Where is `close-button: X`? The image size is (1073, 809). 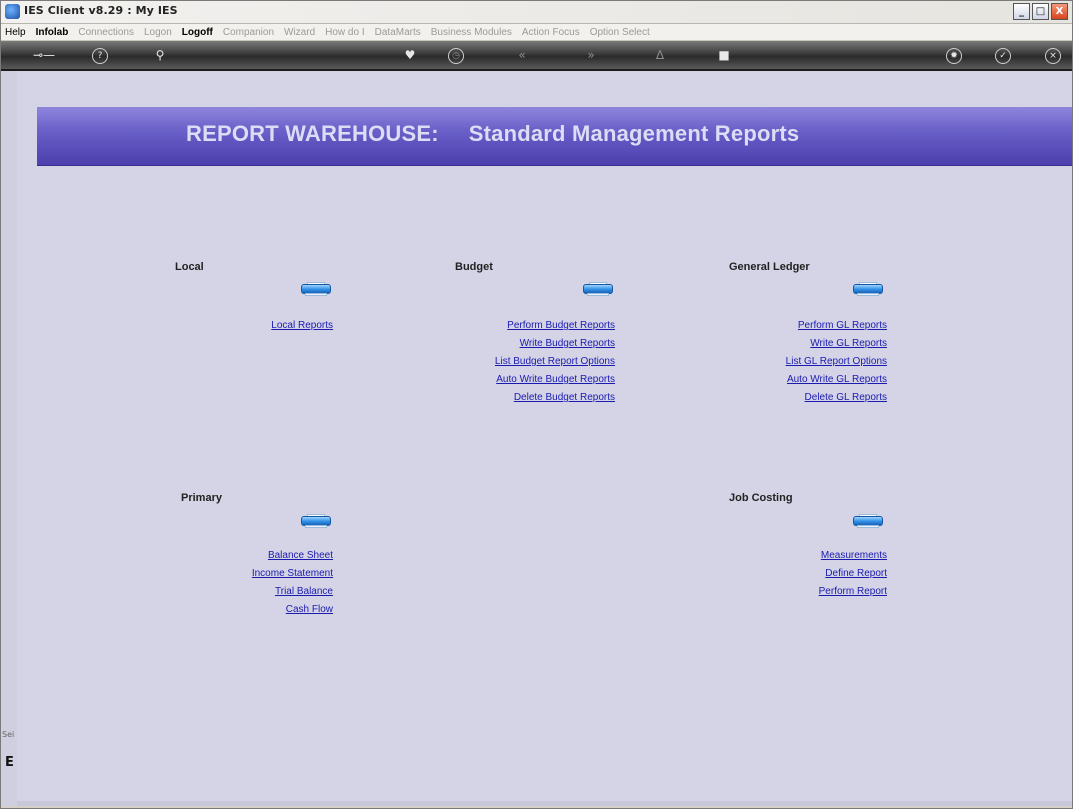
close-button: X is located at coordinates (1059, 11).